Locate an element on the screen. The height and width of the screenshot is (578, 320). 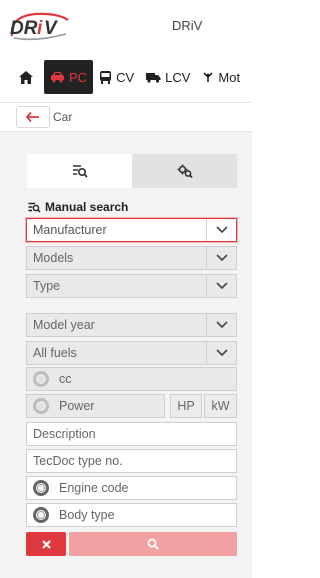
nav-item-moto: Mot is located at coordinates (221, 77).